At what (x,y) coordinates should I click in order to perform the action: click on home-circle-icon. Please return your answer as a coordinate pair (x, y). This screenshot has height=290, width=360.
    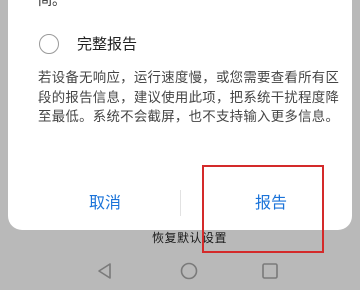
    Looking at the image, I should click on (189, 271).